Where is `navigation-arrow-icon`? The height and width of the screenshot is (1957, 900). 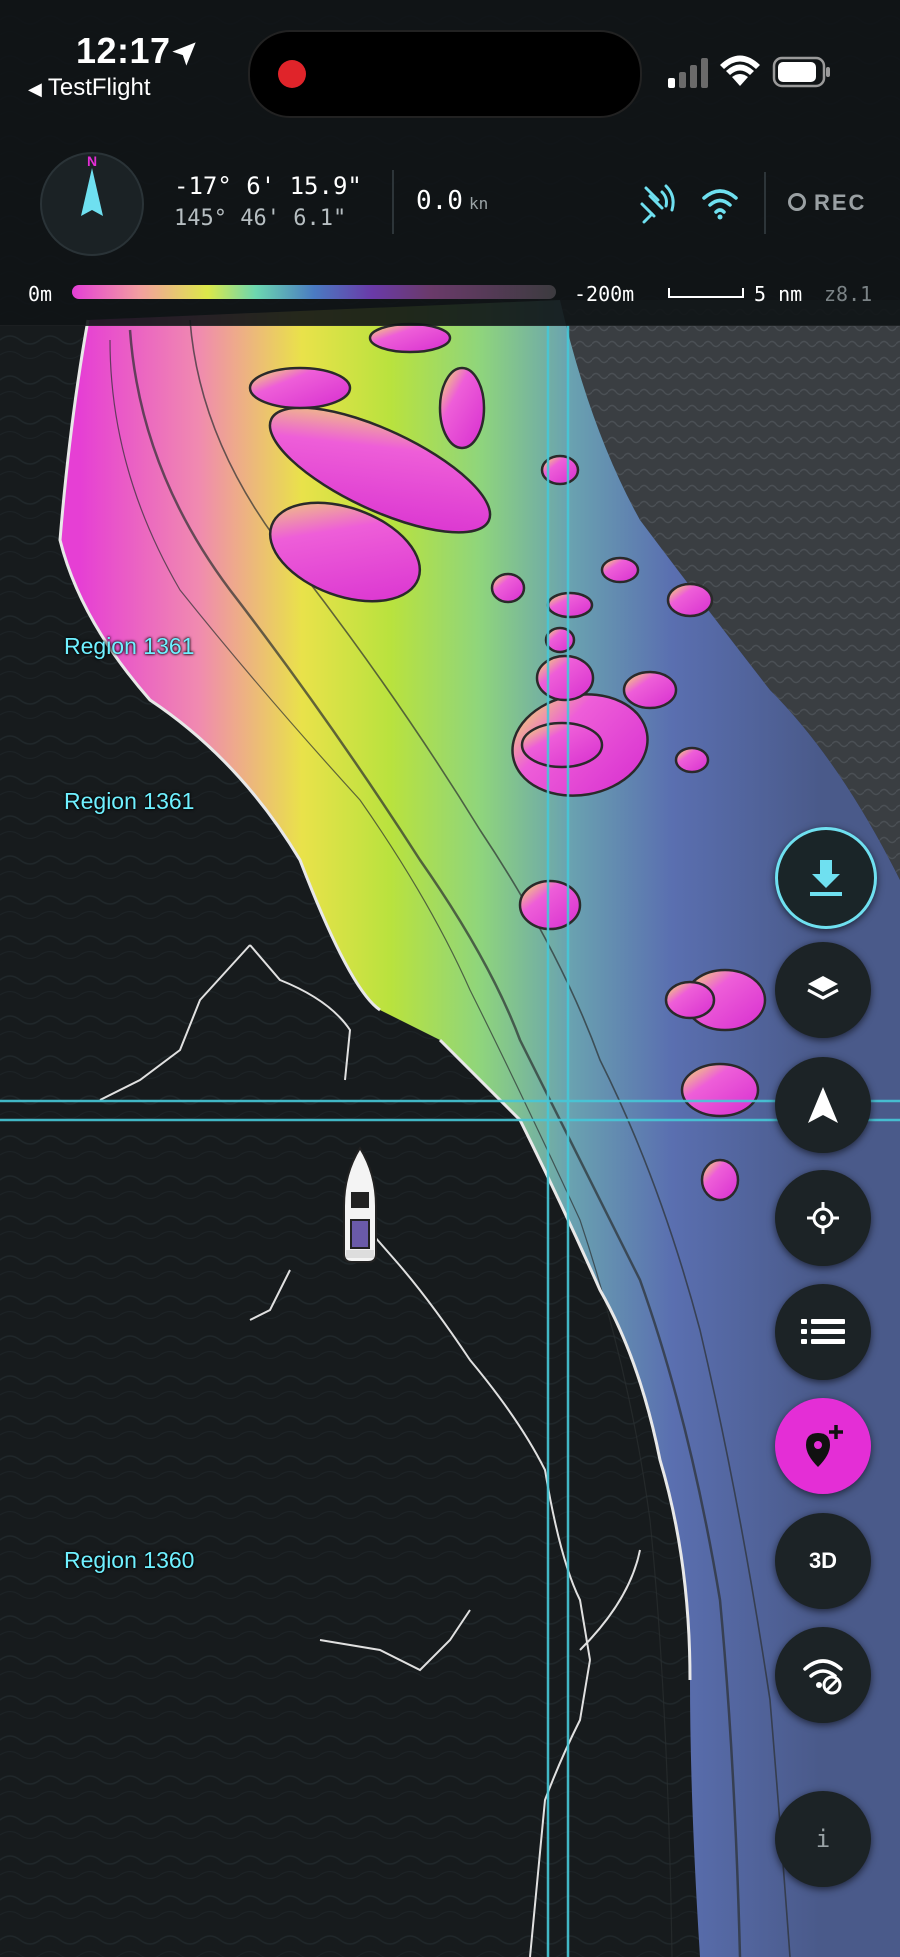
navigation-arrow-icon is located at coordinates (823, 1105).